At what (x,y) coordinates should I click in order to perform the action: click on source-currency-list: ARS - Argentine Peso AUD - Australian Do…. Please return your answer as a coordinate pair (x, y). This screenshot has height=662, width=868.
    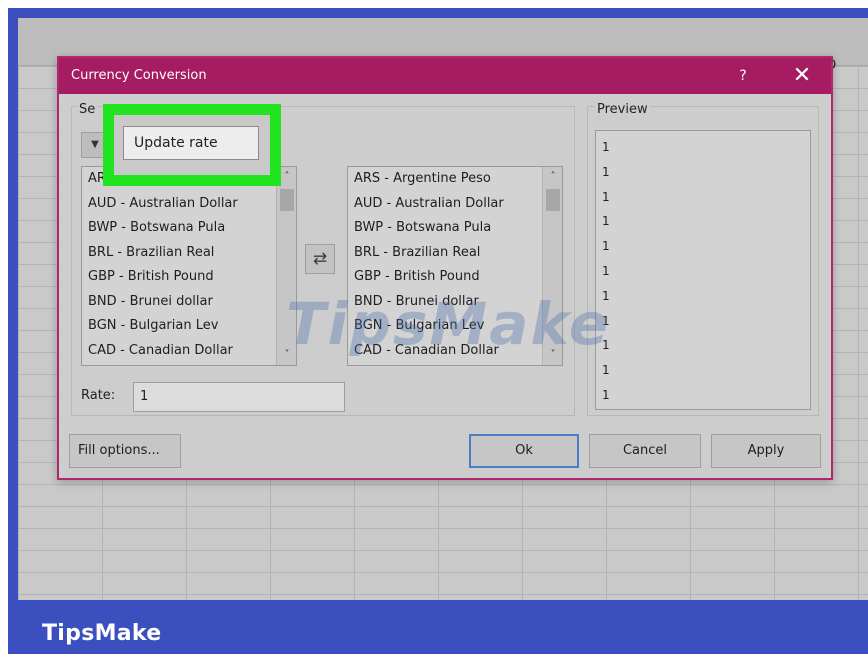
    Looking at the image, I should click on (189, 266).